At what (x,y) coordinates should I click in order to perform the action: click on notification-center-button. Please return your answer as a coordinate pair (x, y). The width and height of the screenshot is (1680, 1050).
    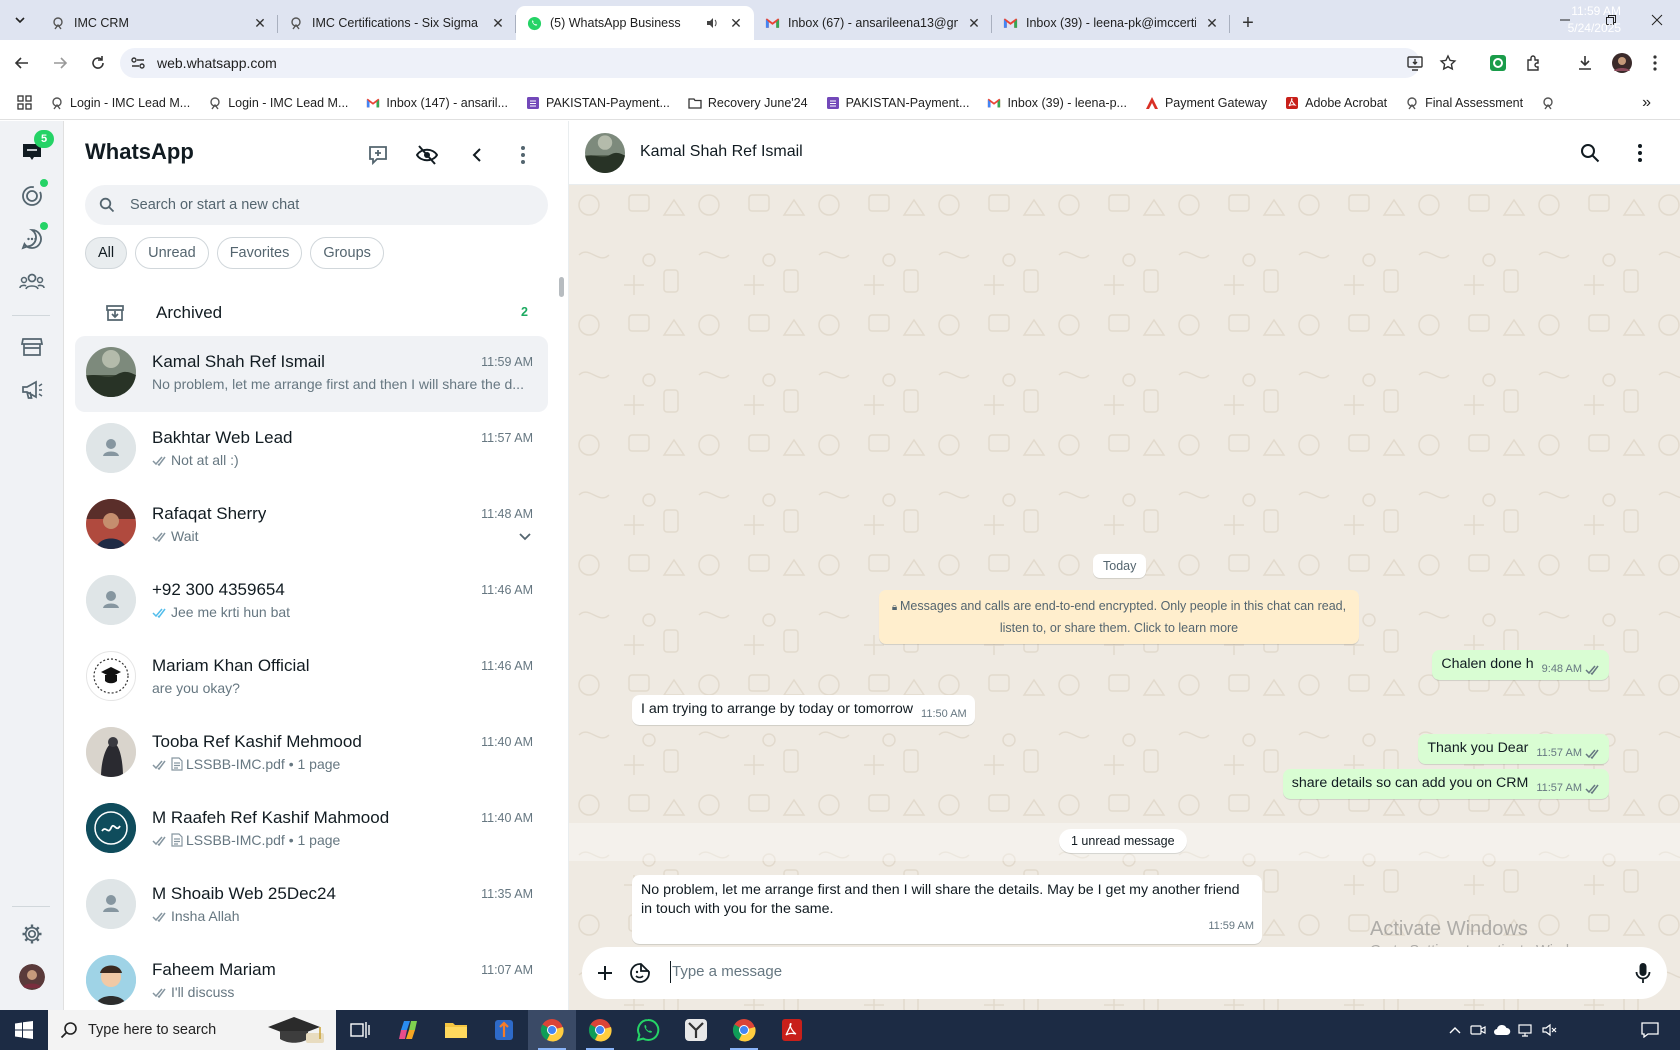
    Looking at the image, I should click on (1650, 1030).